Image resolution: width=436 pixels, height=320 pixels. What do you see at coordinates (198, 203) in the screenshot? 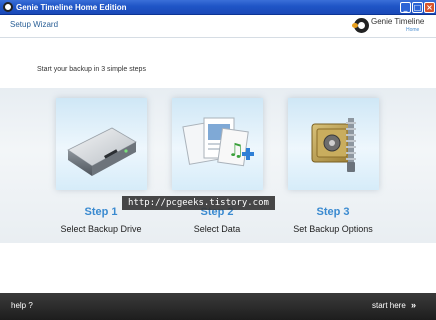
I see `url-watermark: http://pcgeeks.tistory.com` at bounding box center [198, 203].